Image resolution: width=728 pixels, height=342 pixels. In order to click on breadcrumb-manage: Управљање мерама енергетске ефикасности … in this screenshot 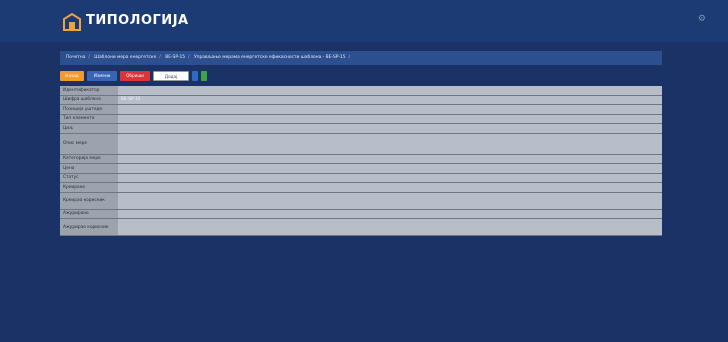, I will do `click(270, 57)`.